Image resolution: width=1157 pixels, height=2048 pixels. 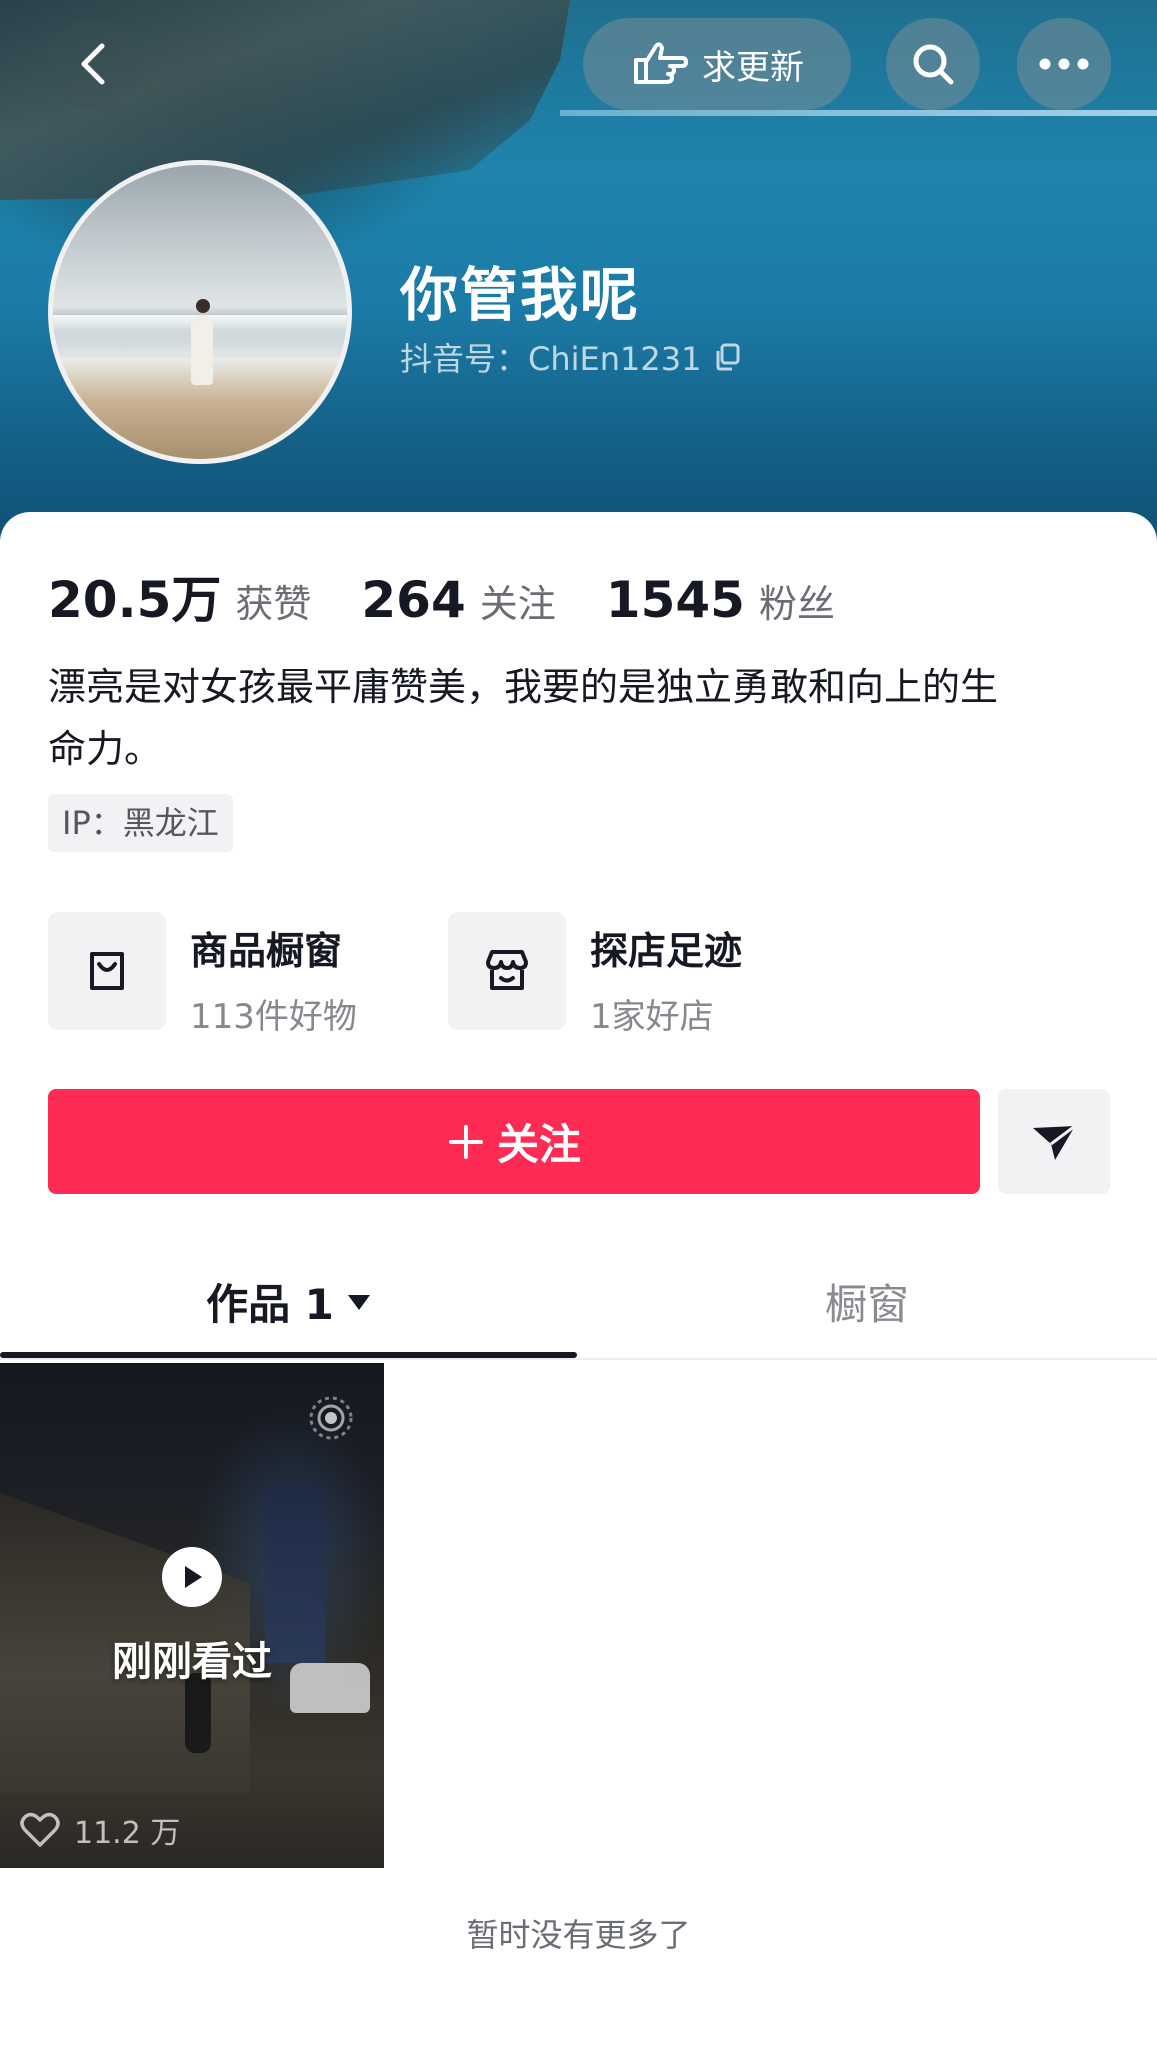 I want to click on follow-label: 关注, so click(x=538, y=1144).